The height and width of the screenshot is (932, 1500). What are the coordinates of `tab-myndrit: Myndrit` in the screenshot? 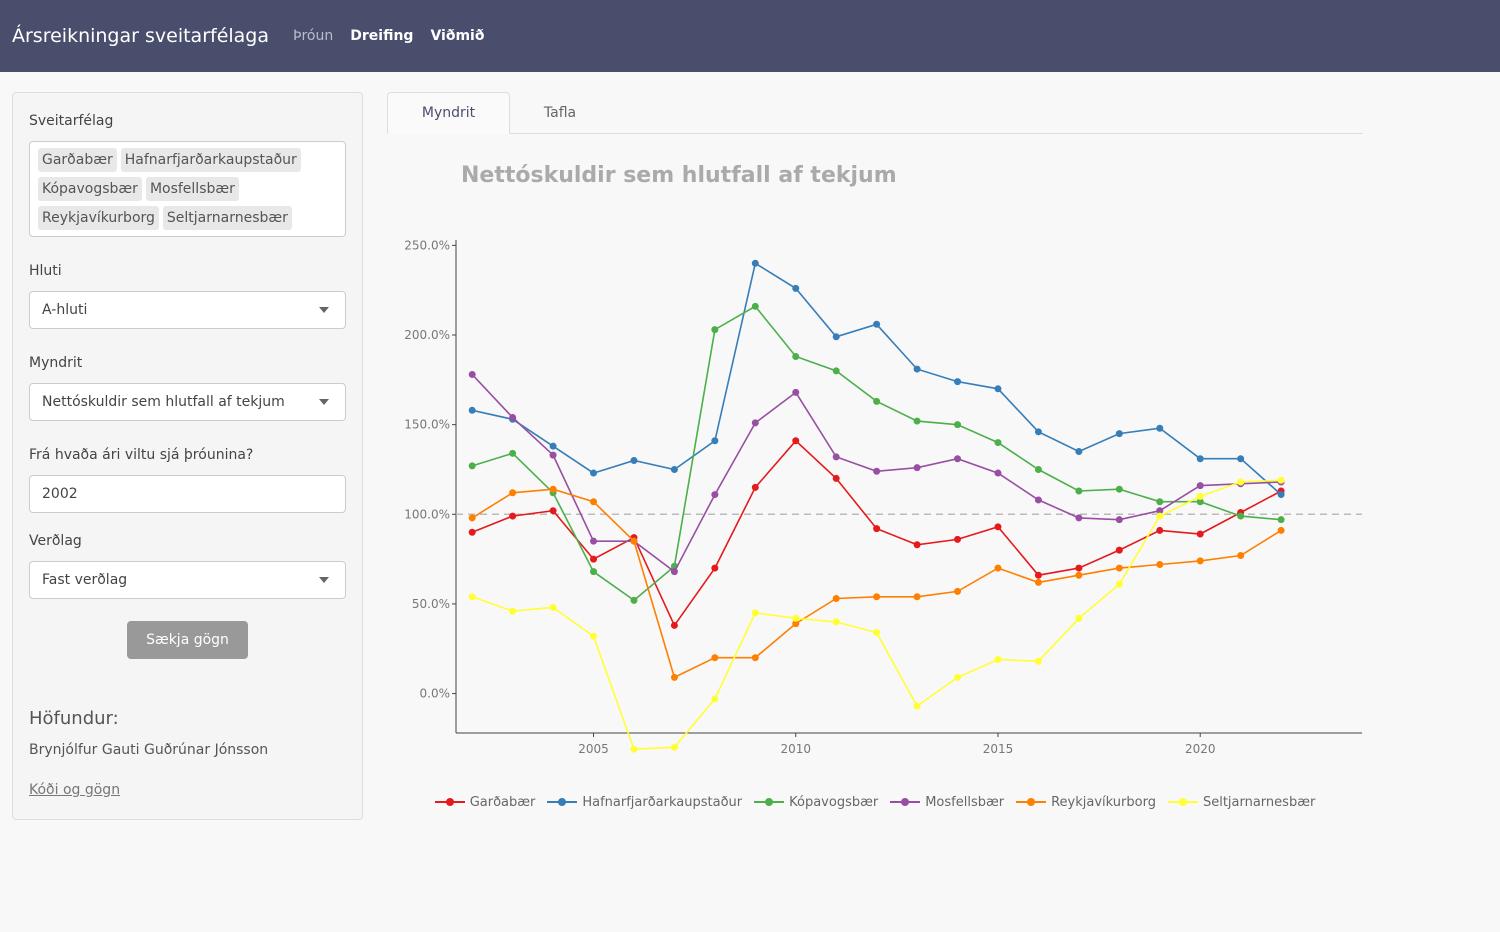 It's located at (448, 113).